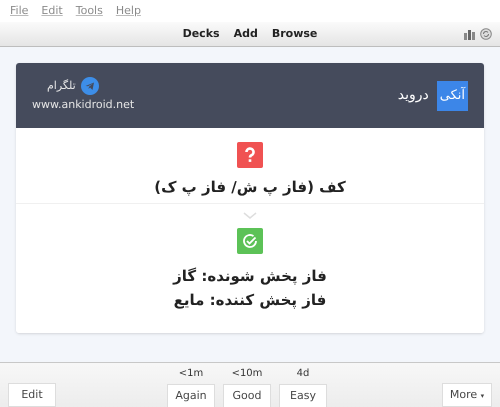 The width and height of the screenshot is (500, 407). I want to click on telegram-link: تلگرام, so click(61, 86).